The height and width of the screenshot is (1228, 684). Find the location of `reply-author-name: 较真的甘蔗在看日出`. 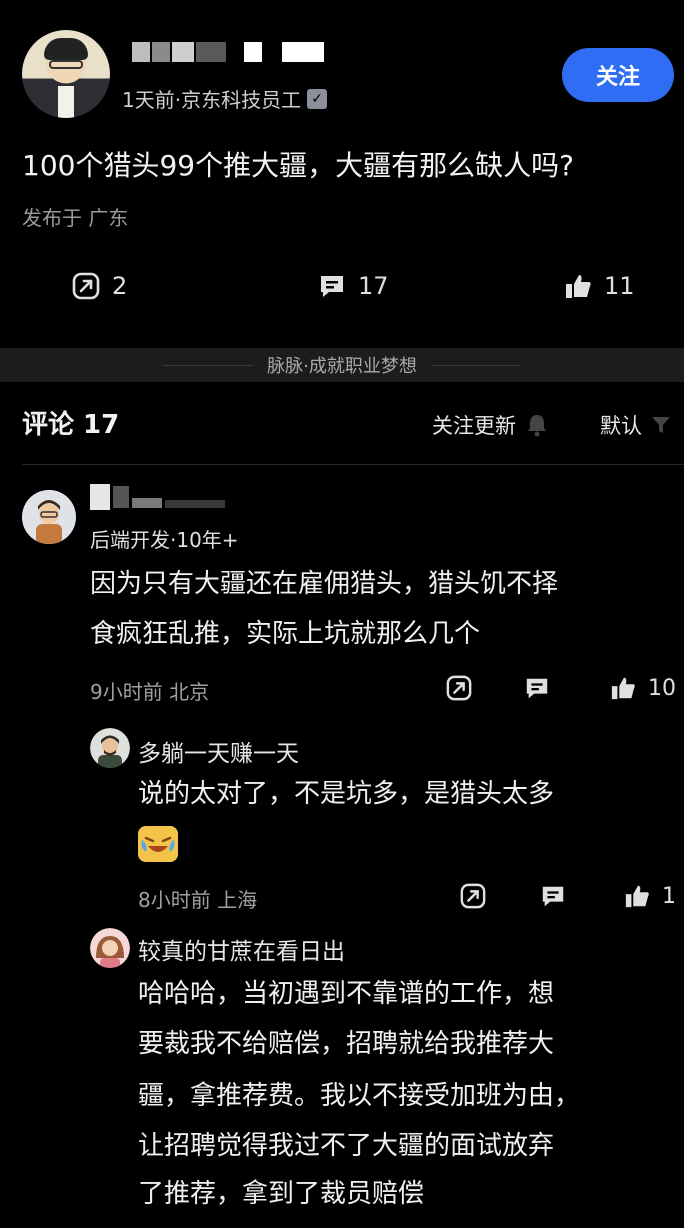

reply-author-name: 较真的甘蔗在看日出 is located at coordinates (241, 949).